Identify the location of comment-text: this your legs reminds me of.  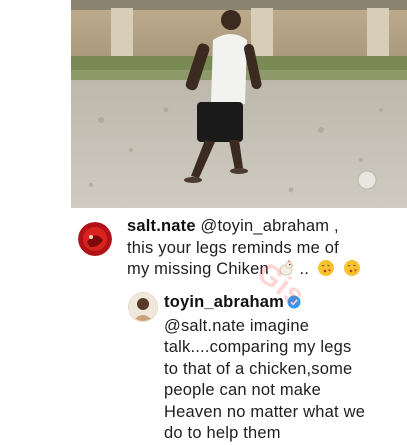
(233, 247).